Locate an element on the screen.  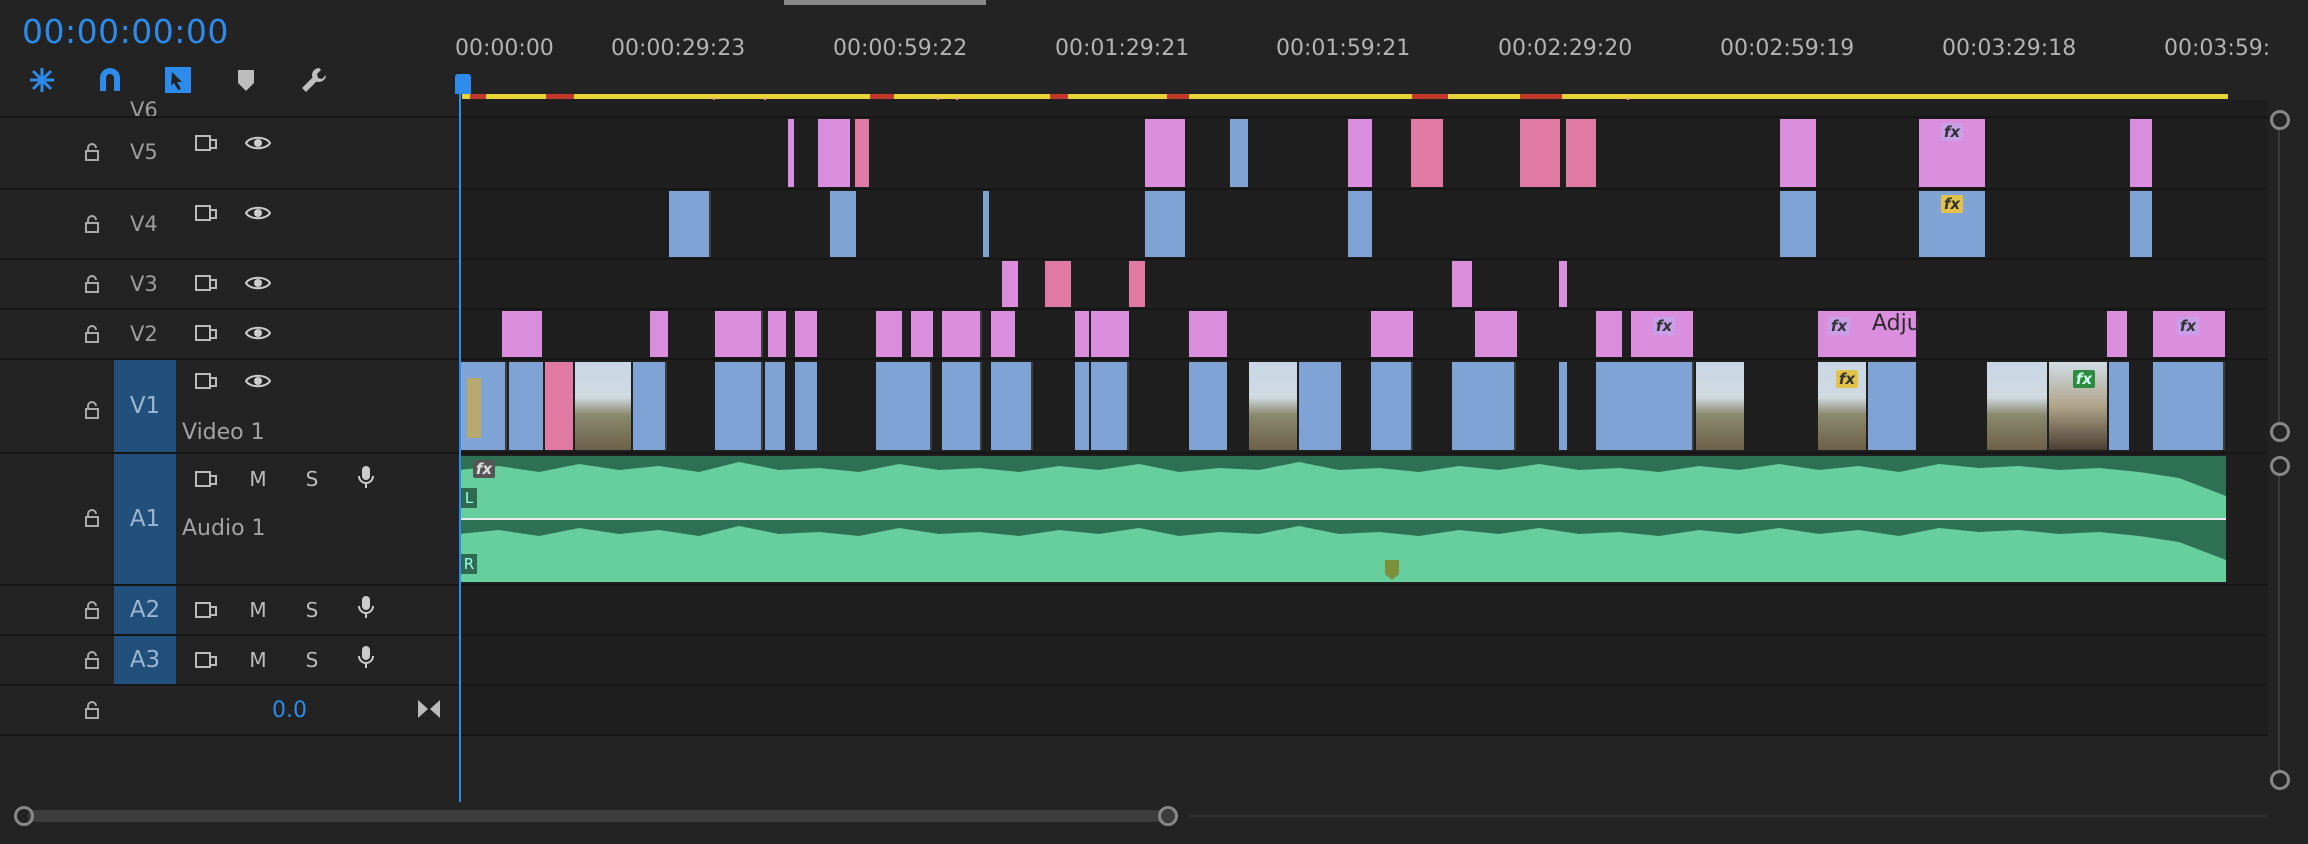
track-label-v5: V5 is located at coordinates (144, 152).